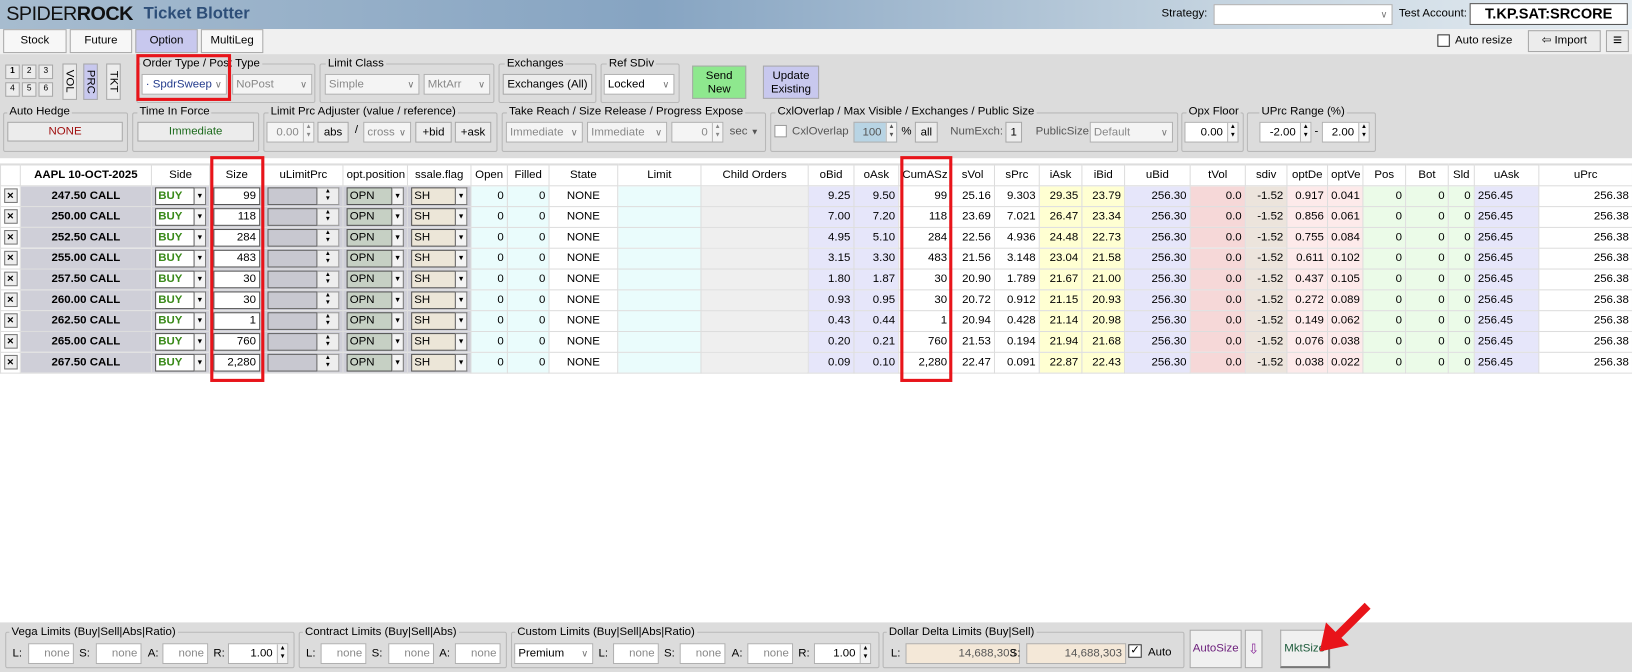 This screenshot has height=672, width=1632. I want to click on column-header-child: Child Orders, so click(754, 174).